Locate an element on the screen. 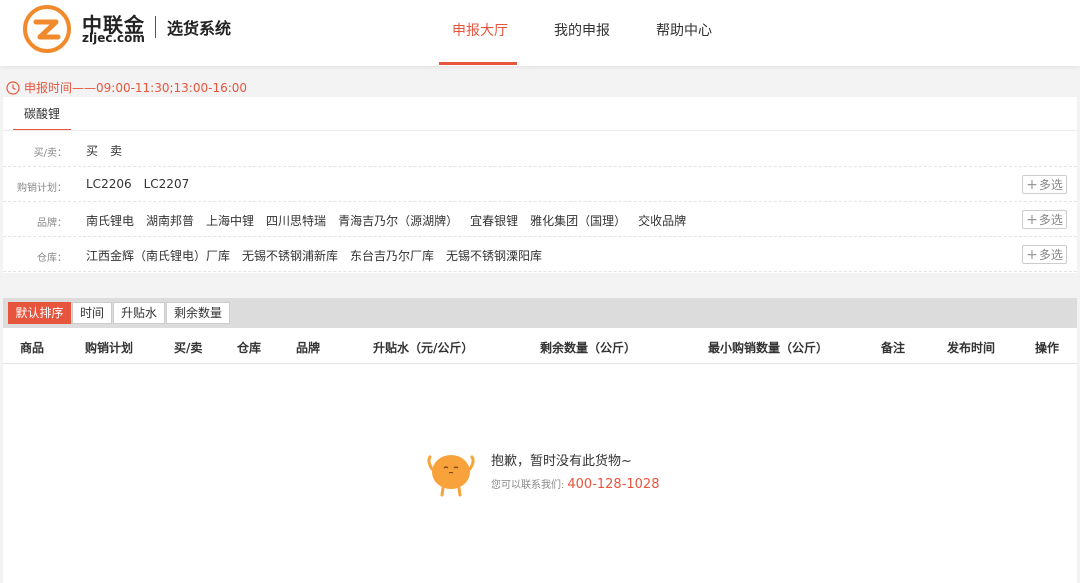  filter-label-buy-sell: 买/卖： is located at coordinates (50, 153).